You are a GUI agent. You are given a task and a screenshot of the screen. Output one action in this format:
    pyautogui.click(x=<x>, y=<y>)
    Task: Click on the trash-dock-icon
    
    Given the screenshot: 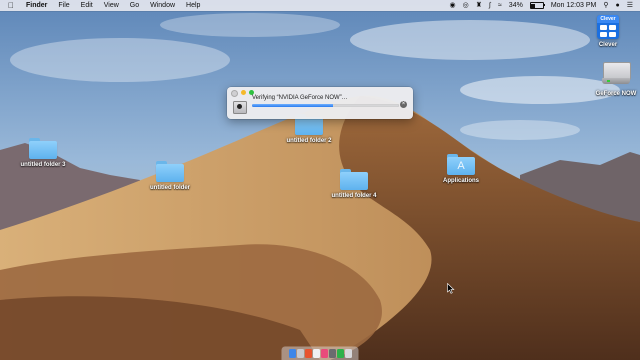 What is the action you would take?
    pyautogui.click(x=348, y=353)
    